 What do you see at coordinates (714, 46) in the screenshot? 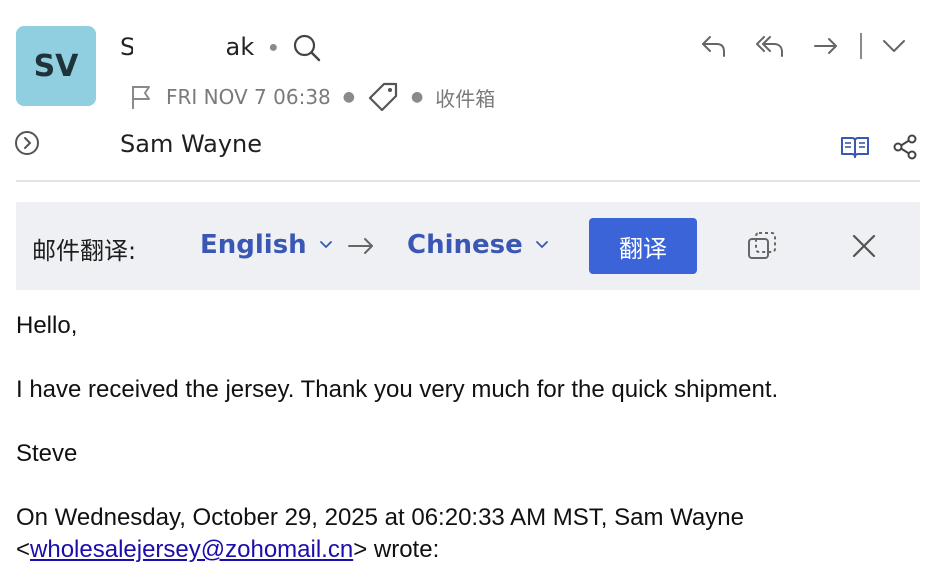
I see `reply-icon` at bounding box center [714, 46].